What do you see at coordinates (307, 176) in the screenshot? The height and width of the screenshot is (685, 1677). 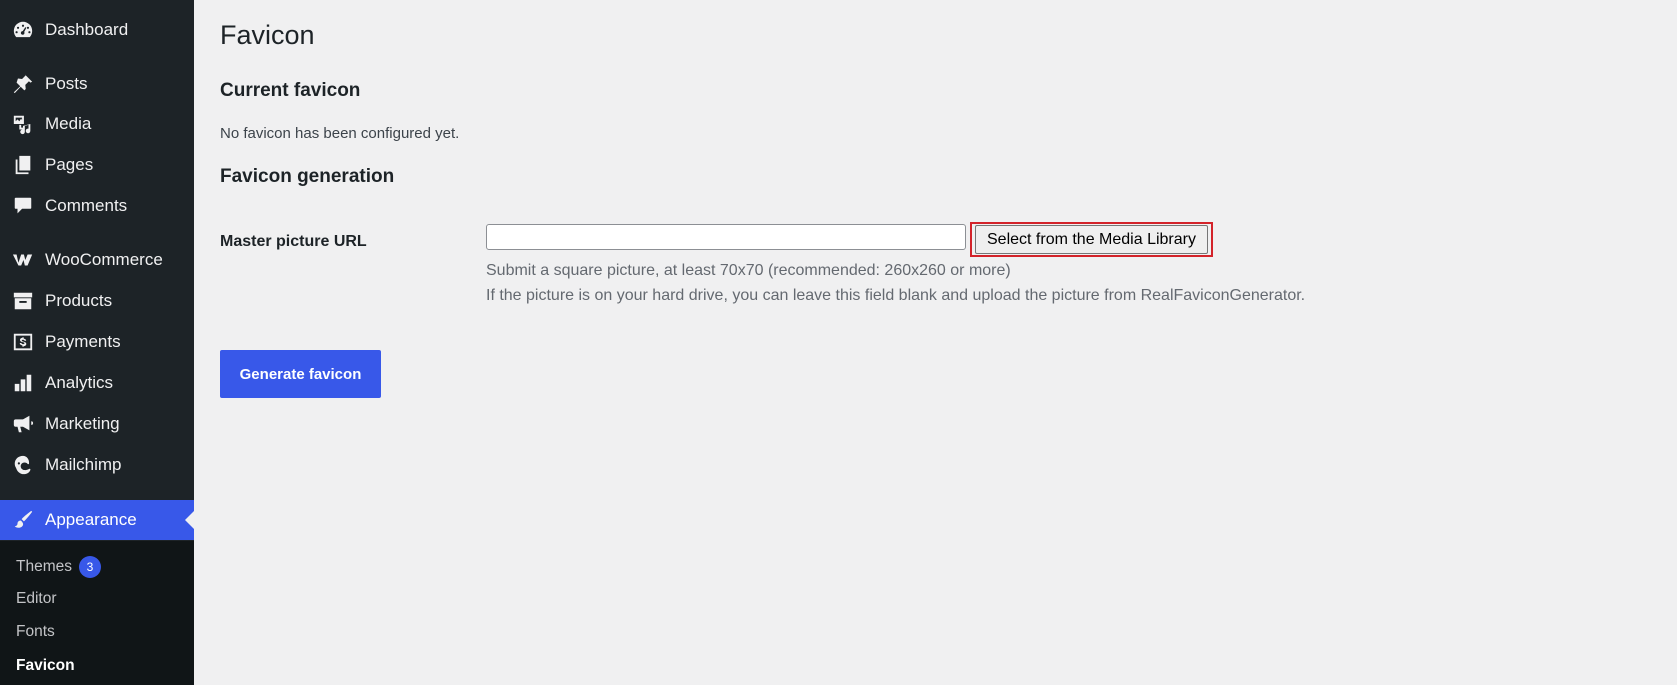 I see `favicon-generation-heading: Favicon generation` at bounding box center [307, 176].